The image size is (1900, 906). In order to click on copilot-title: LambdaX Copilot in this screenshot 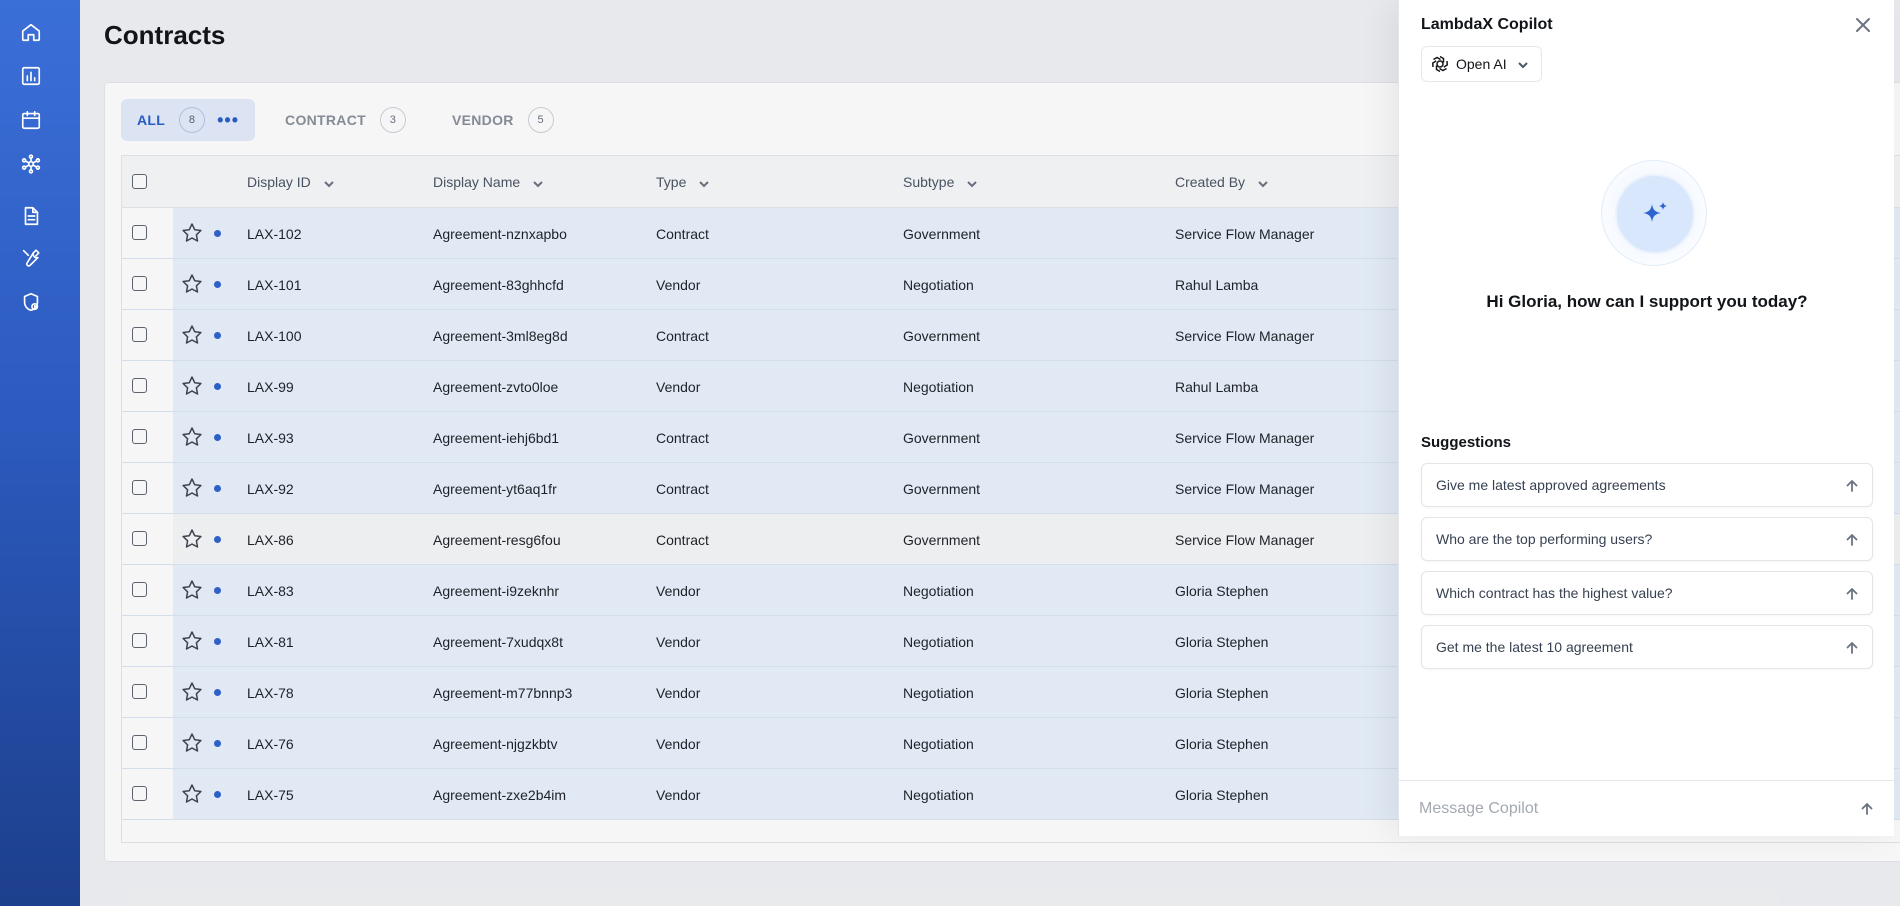, I will do `click(1487, 24)`.